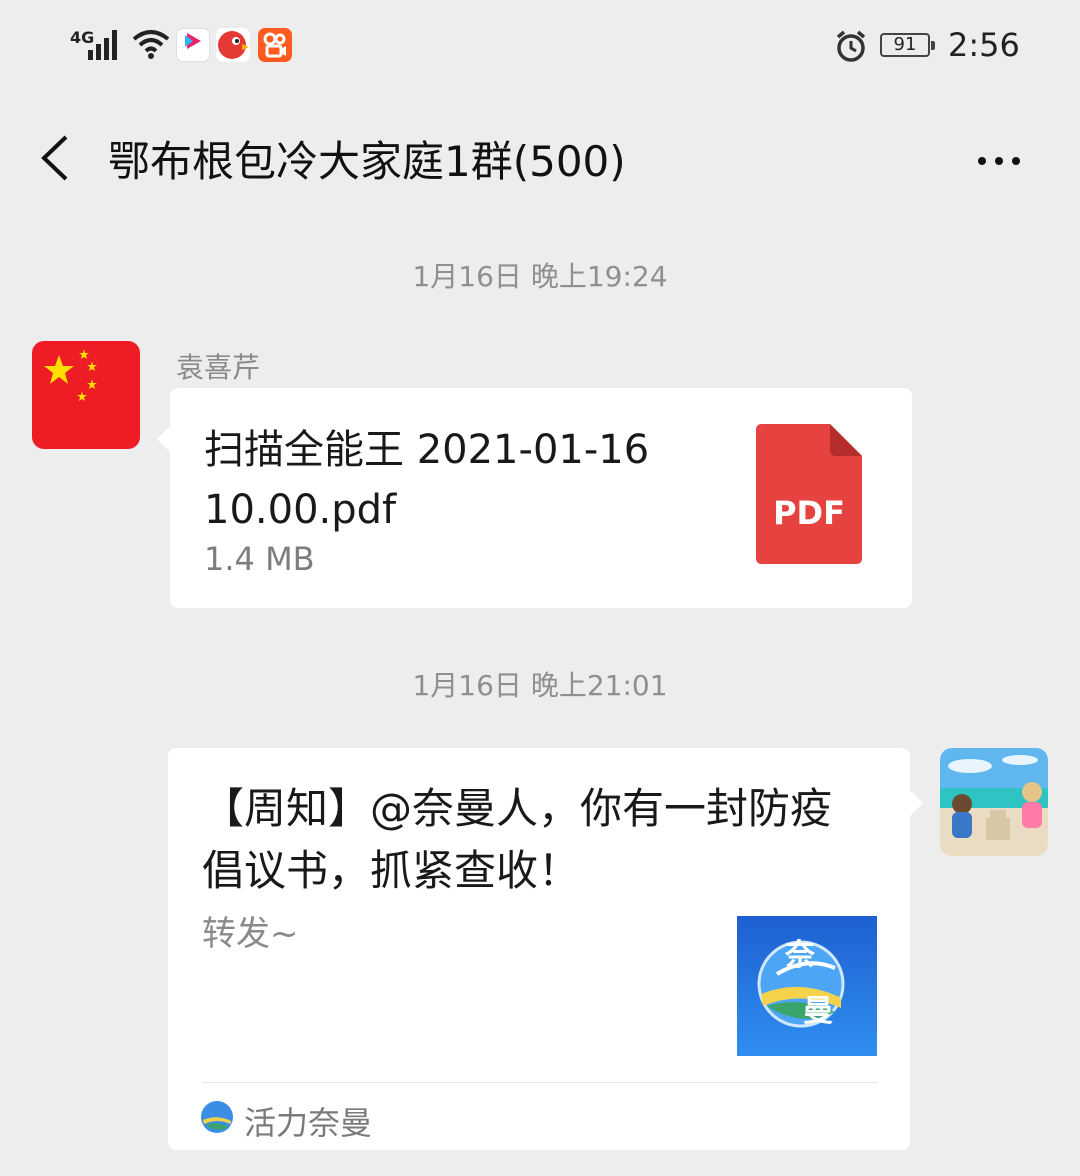  I want to click on status-bar: 4G 91 2:56, so click(540, 45).